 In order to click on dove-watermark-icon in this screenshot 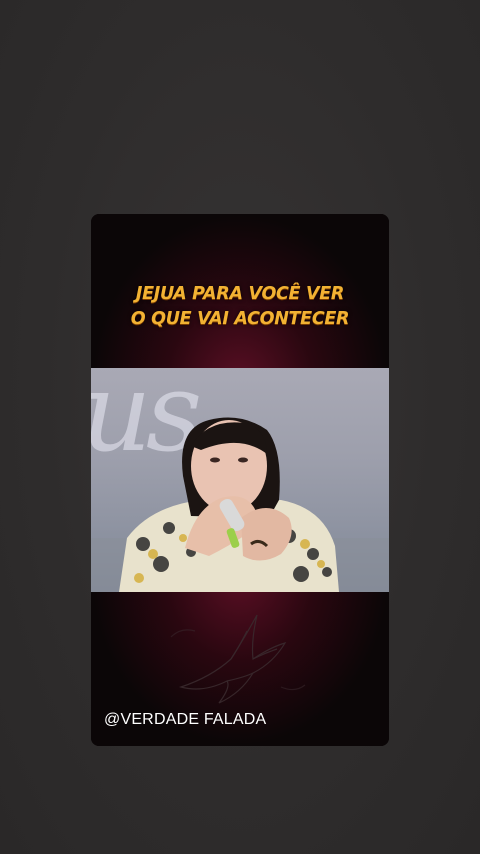, I will do `click(238, 659)`.